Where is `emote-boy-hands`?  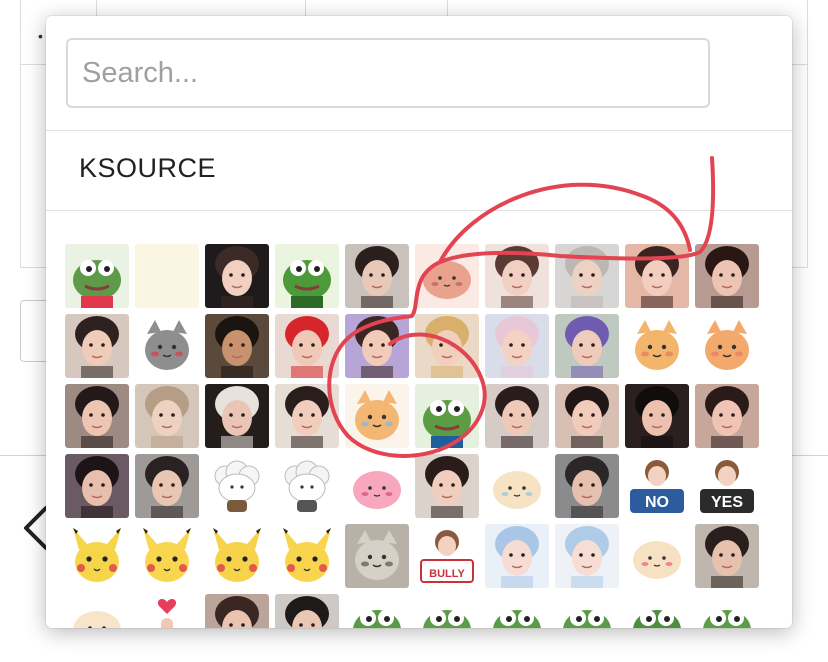 emote-boy-hands is located at coordinates (237, 611).